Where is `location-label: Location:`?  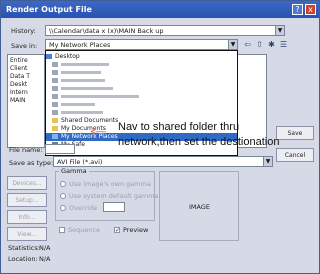 location-label: Location: is located at coordinates (23, 259).